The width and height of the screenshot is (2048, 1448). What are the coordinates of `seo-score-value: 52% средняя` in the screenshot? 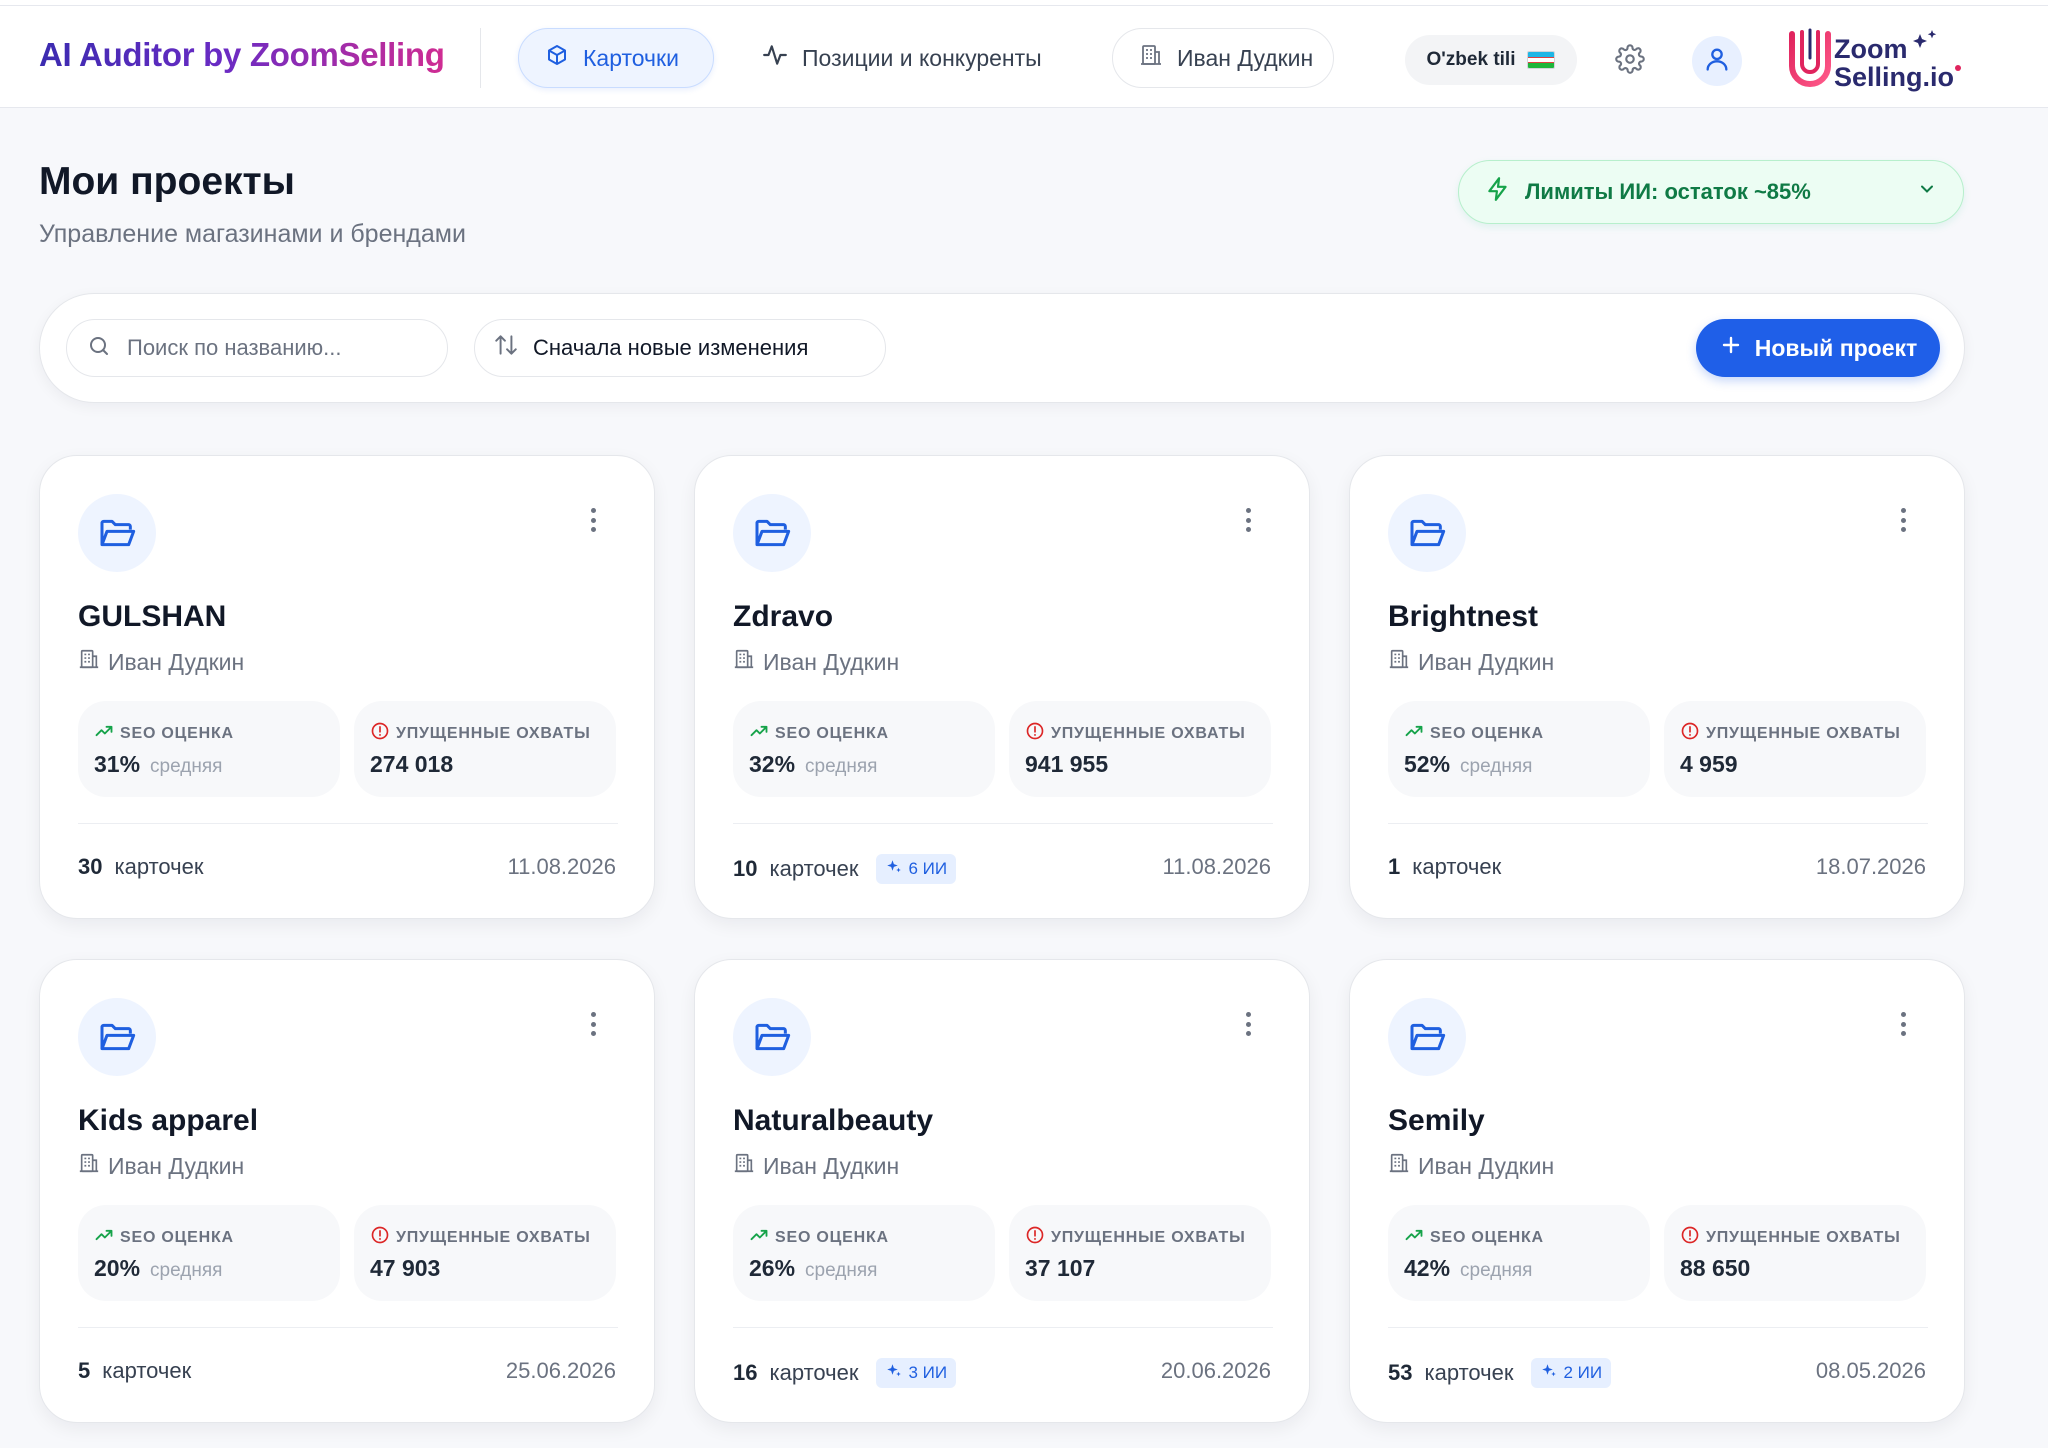 It's located at (1468, 764).